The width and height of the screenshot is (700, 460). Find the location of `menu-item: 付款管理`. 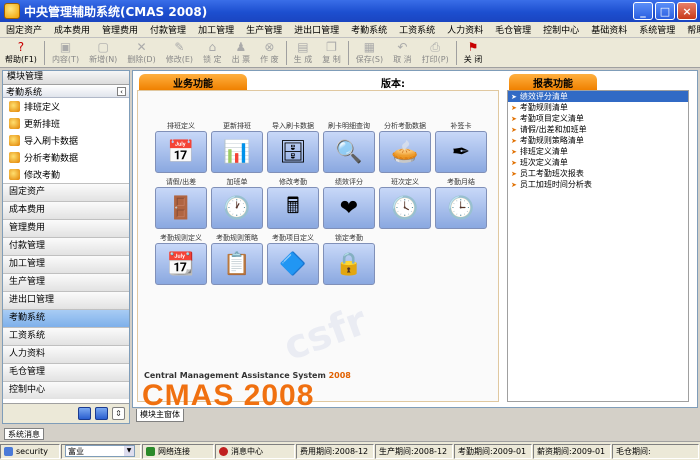

menu-item: 付款管理 is located at coordinates (168, 29).